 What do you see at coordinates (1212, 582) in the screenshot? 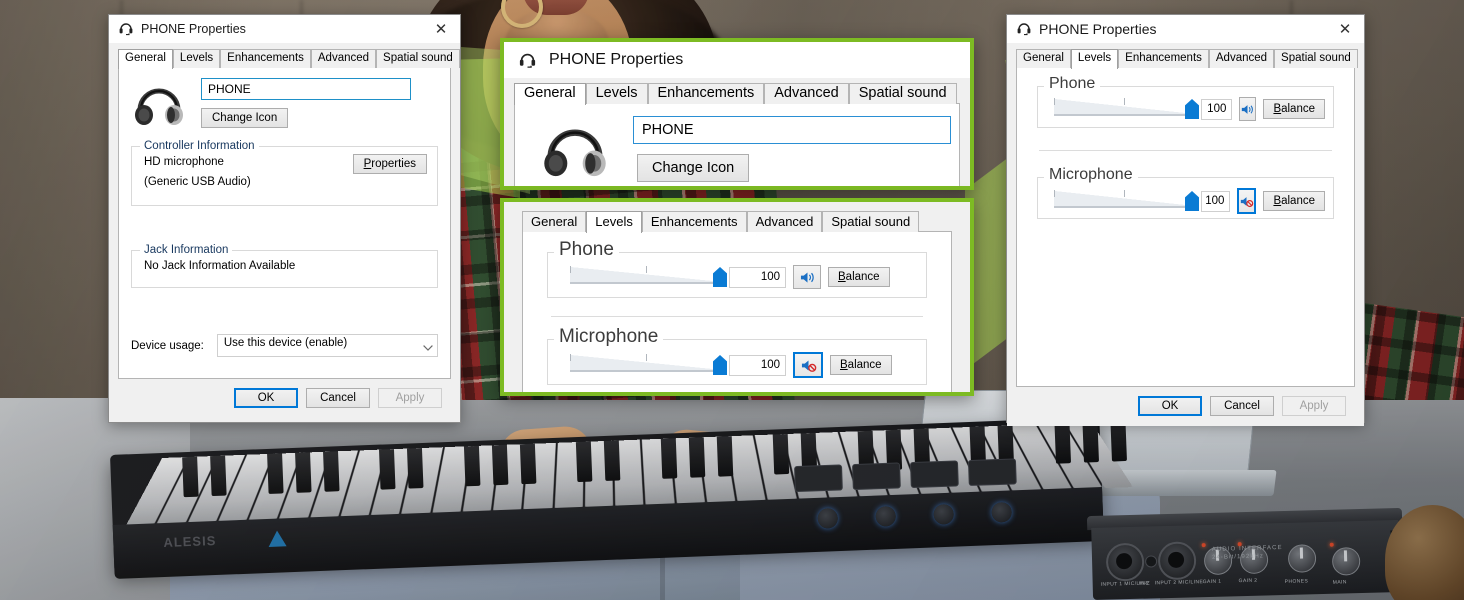
I see `interface-label-gain-1: GAIN 1` at bounding box center [1212, 582].